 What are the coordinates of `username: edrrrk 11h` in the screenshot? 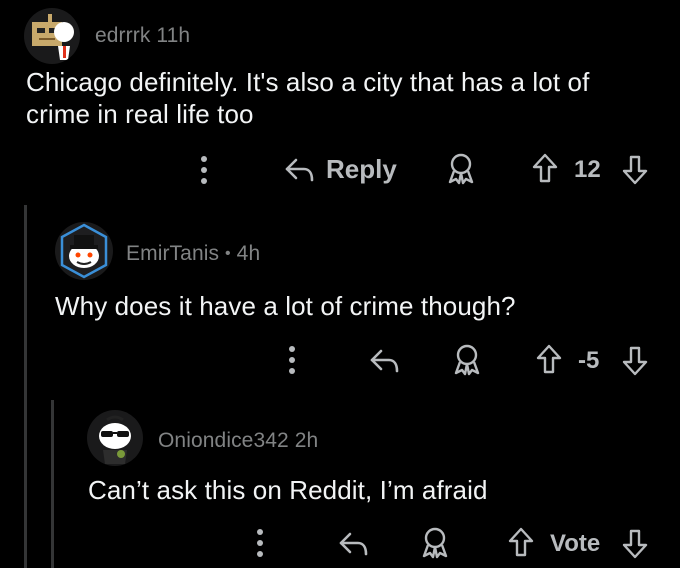 It's located at (142, 36).